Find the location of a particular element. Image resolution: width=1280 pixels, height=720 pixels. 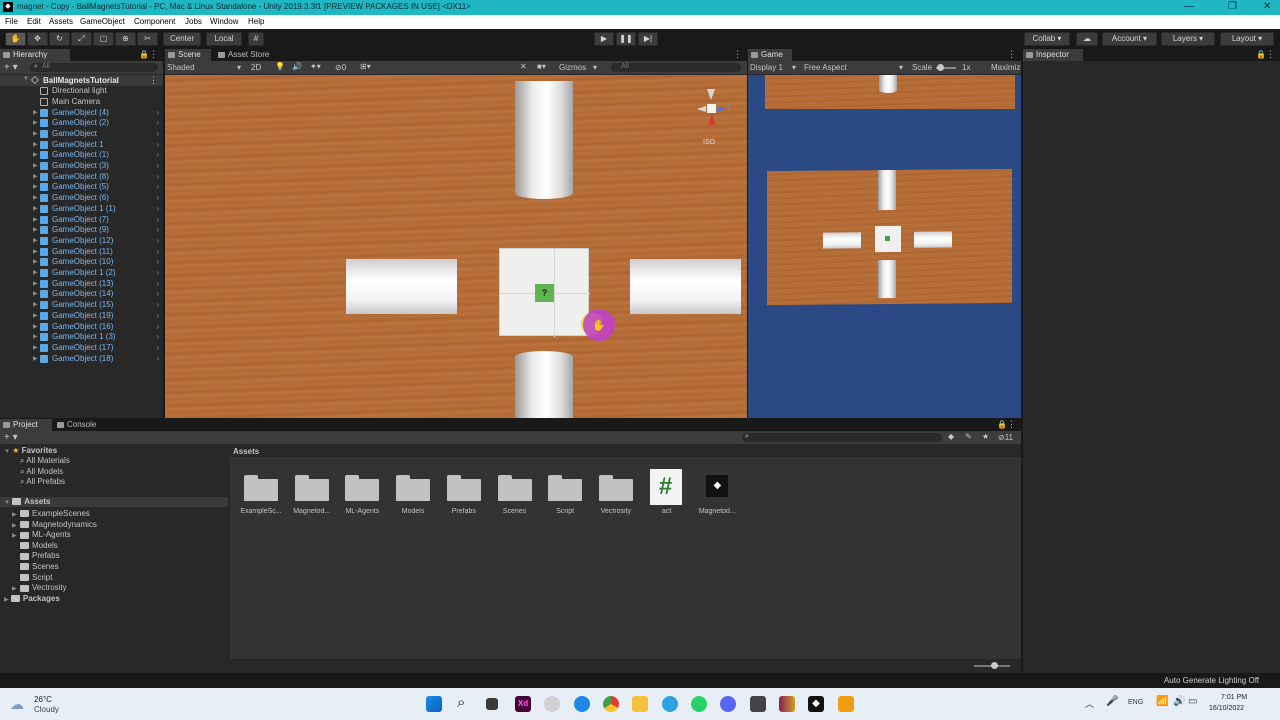

hierarchy-prefab-item: ▶ GameObject (10) › is located at coordinates (81, 262).